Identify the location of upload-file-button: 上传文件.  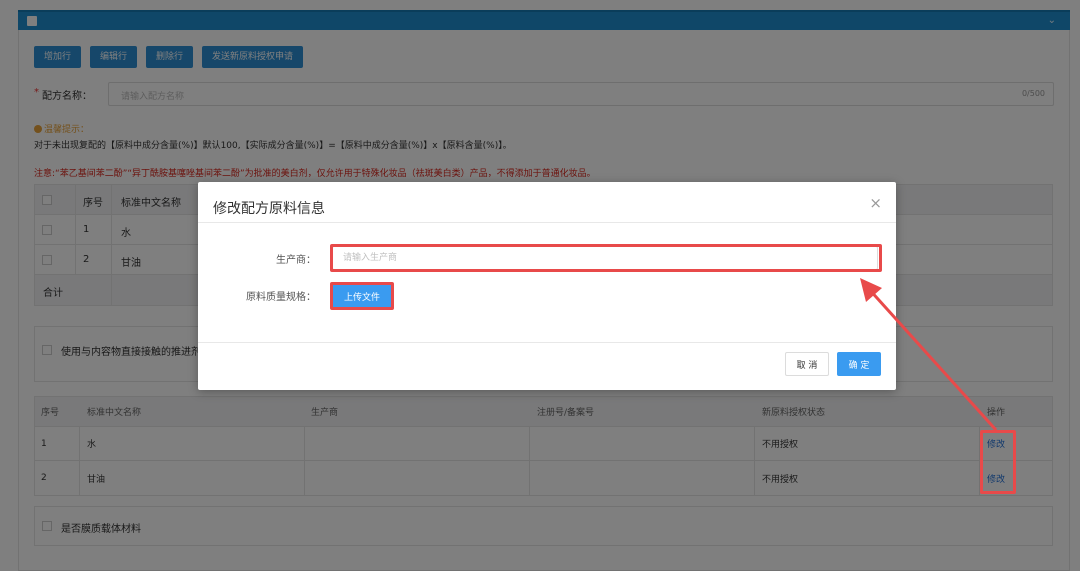
(362, 296).